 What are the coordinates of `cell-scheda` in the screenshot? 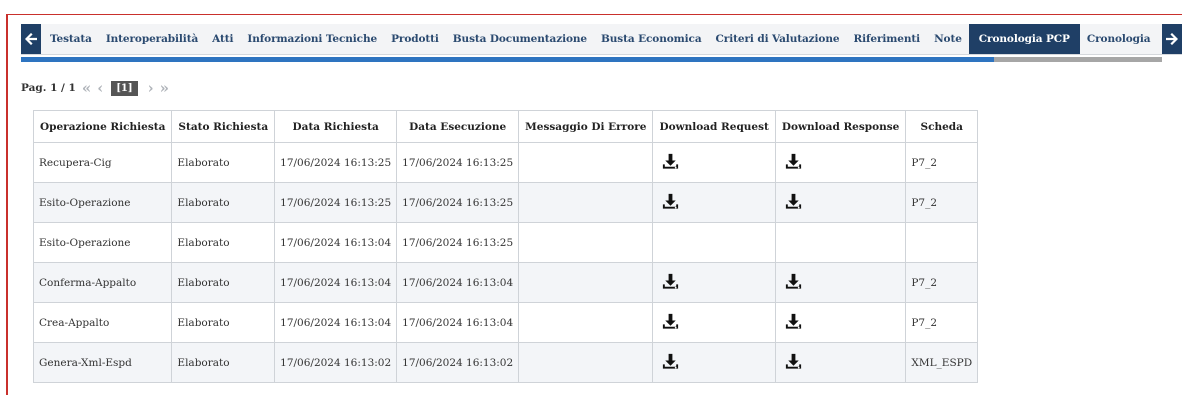 It's located at (942, 242).